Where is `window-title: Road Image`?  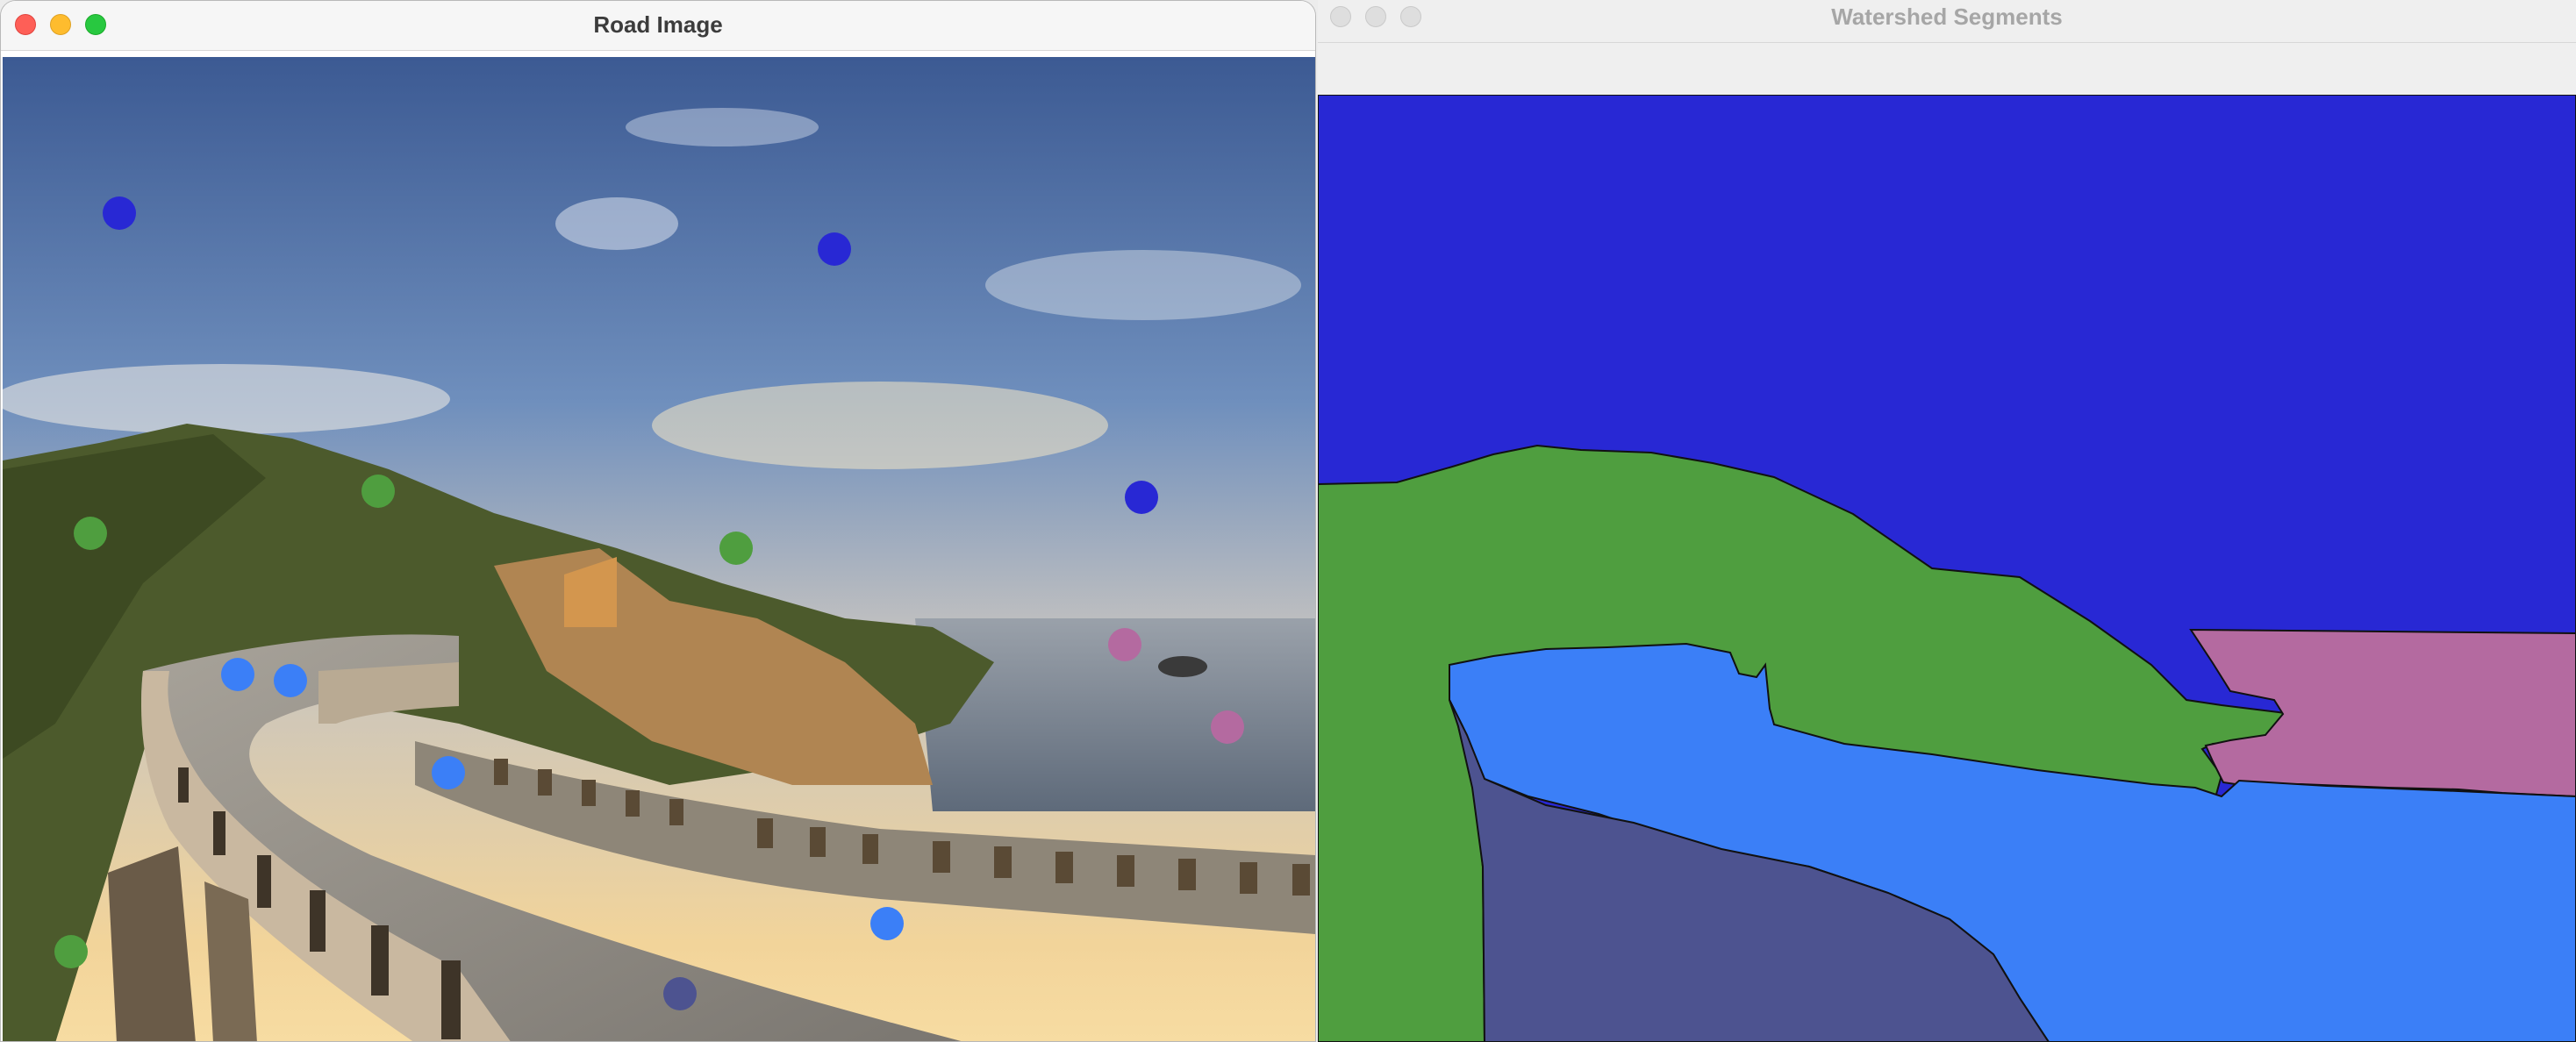
window-title: Road Image is located at coordinates (658, 24).